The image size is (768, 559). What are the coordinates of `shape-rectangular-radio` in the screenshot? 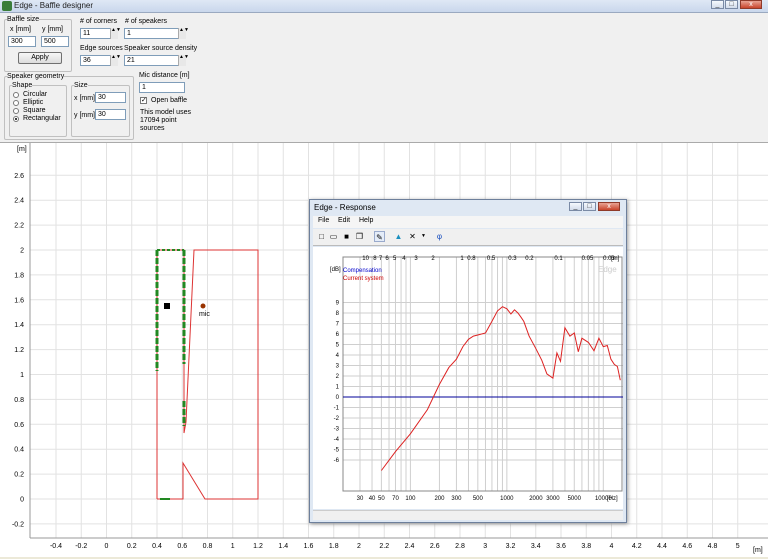 It's located at (16, 119).